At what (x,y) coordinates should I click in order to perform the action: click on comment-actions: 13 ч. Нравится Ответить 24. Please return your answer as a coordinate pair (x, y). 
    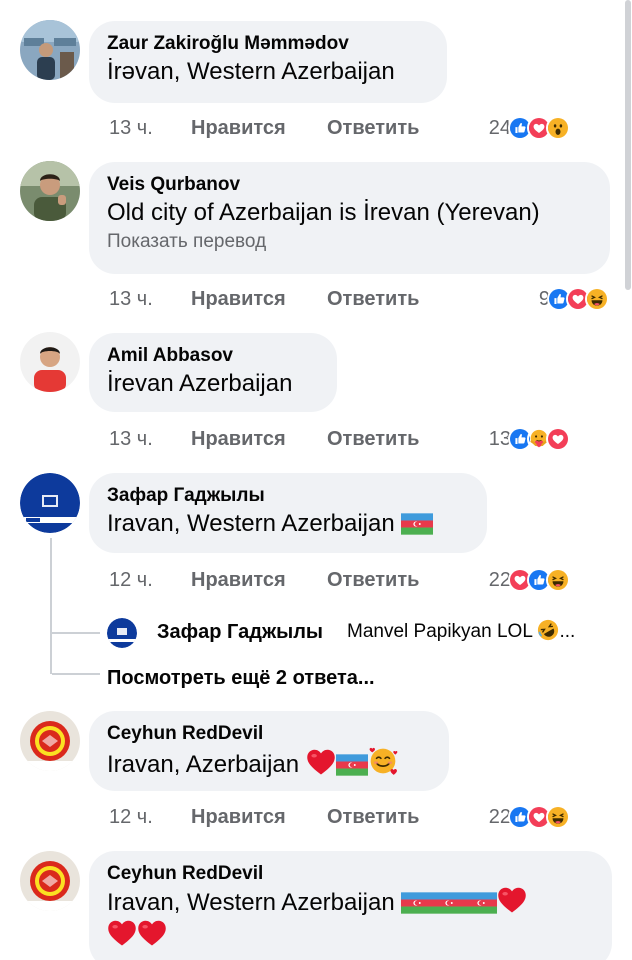
    Looking at the image, I should click on (339, 128).